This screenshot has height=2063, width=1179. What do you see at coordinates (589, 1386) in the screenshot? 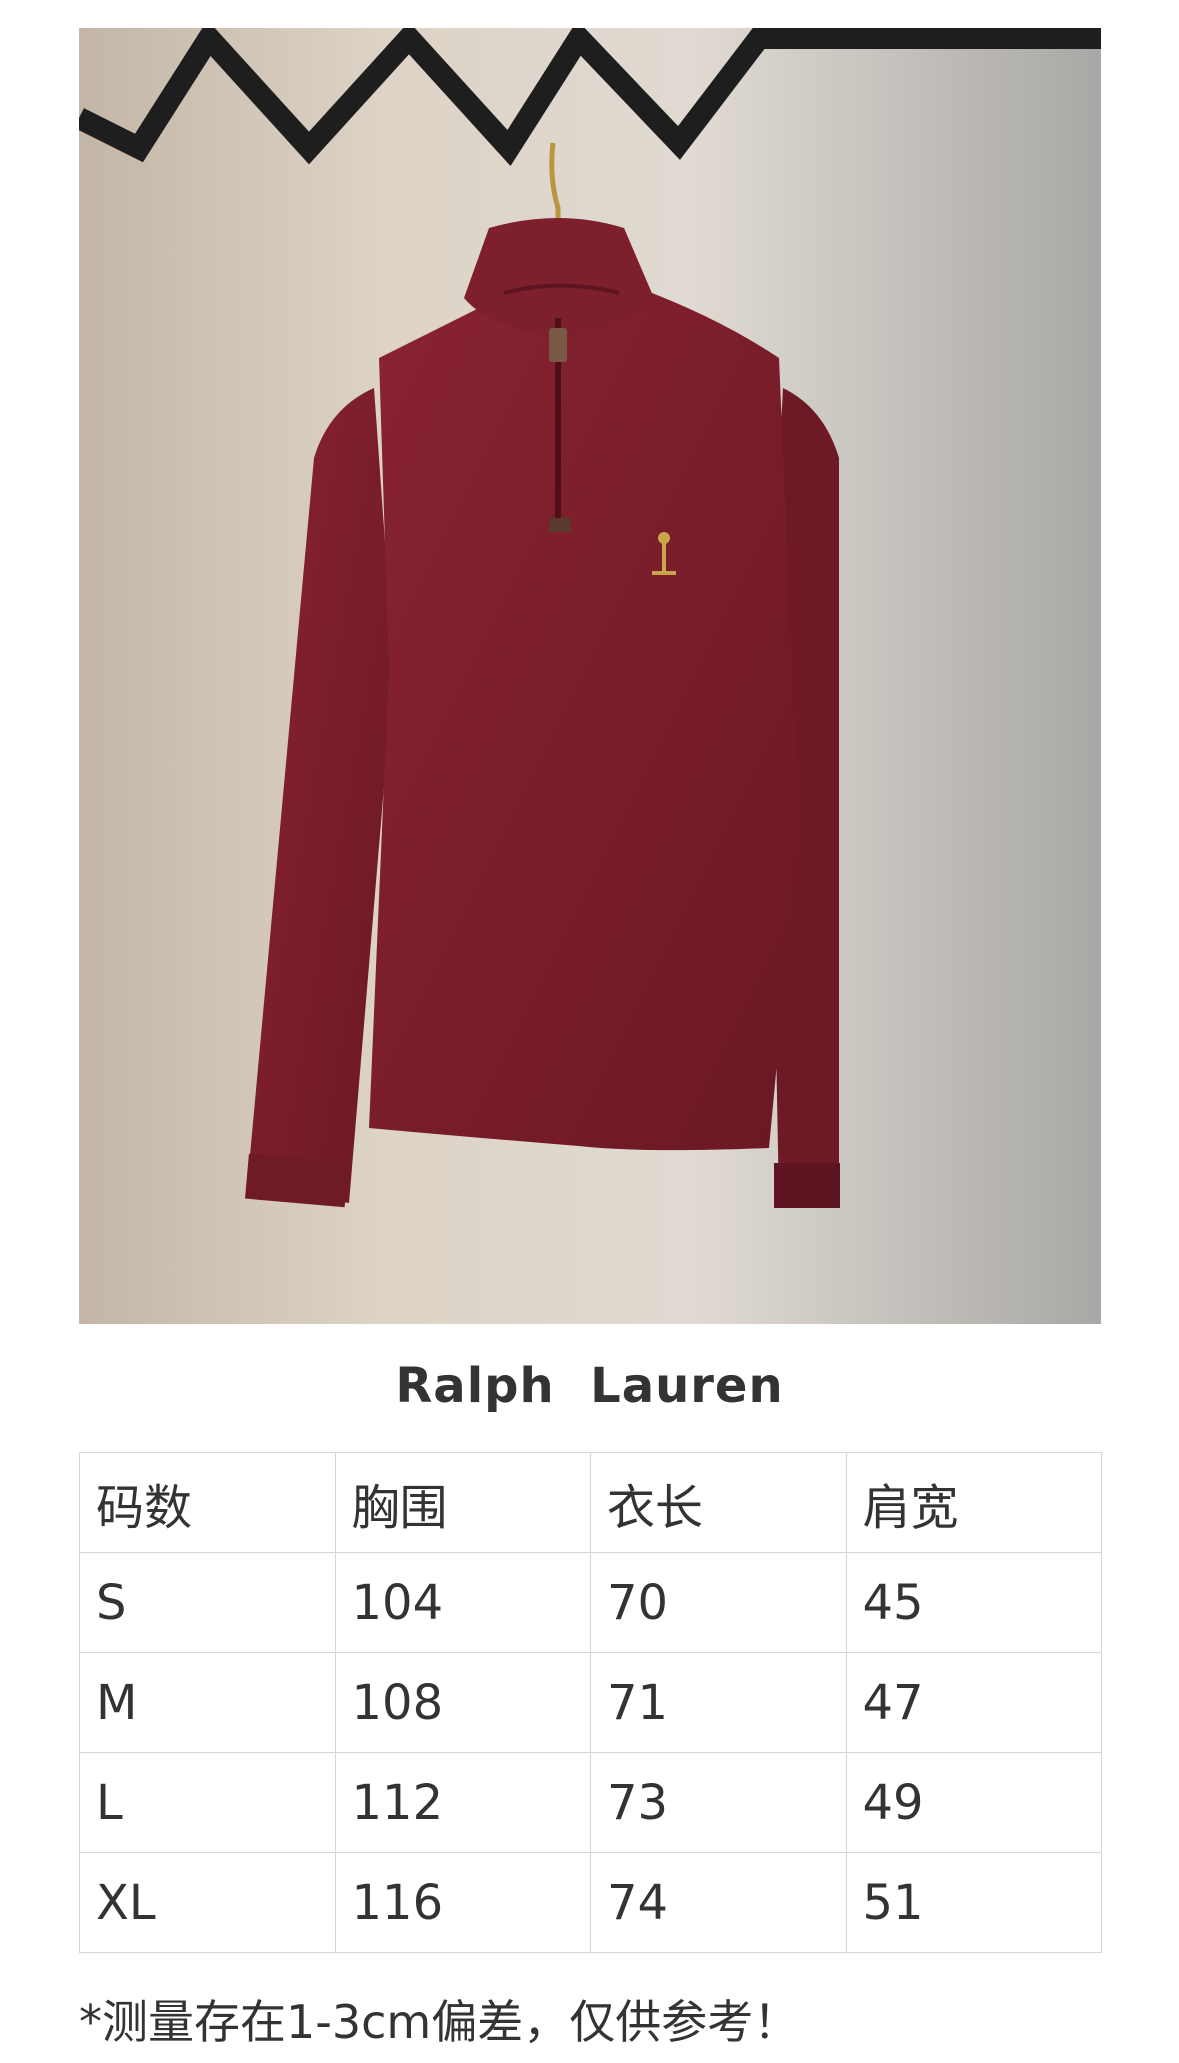
I see `brand-title: Ralph Lauren` at bounding box center [589, 1386].